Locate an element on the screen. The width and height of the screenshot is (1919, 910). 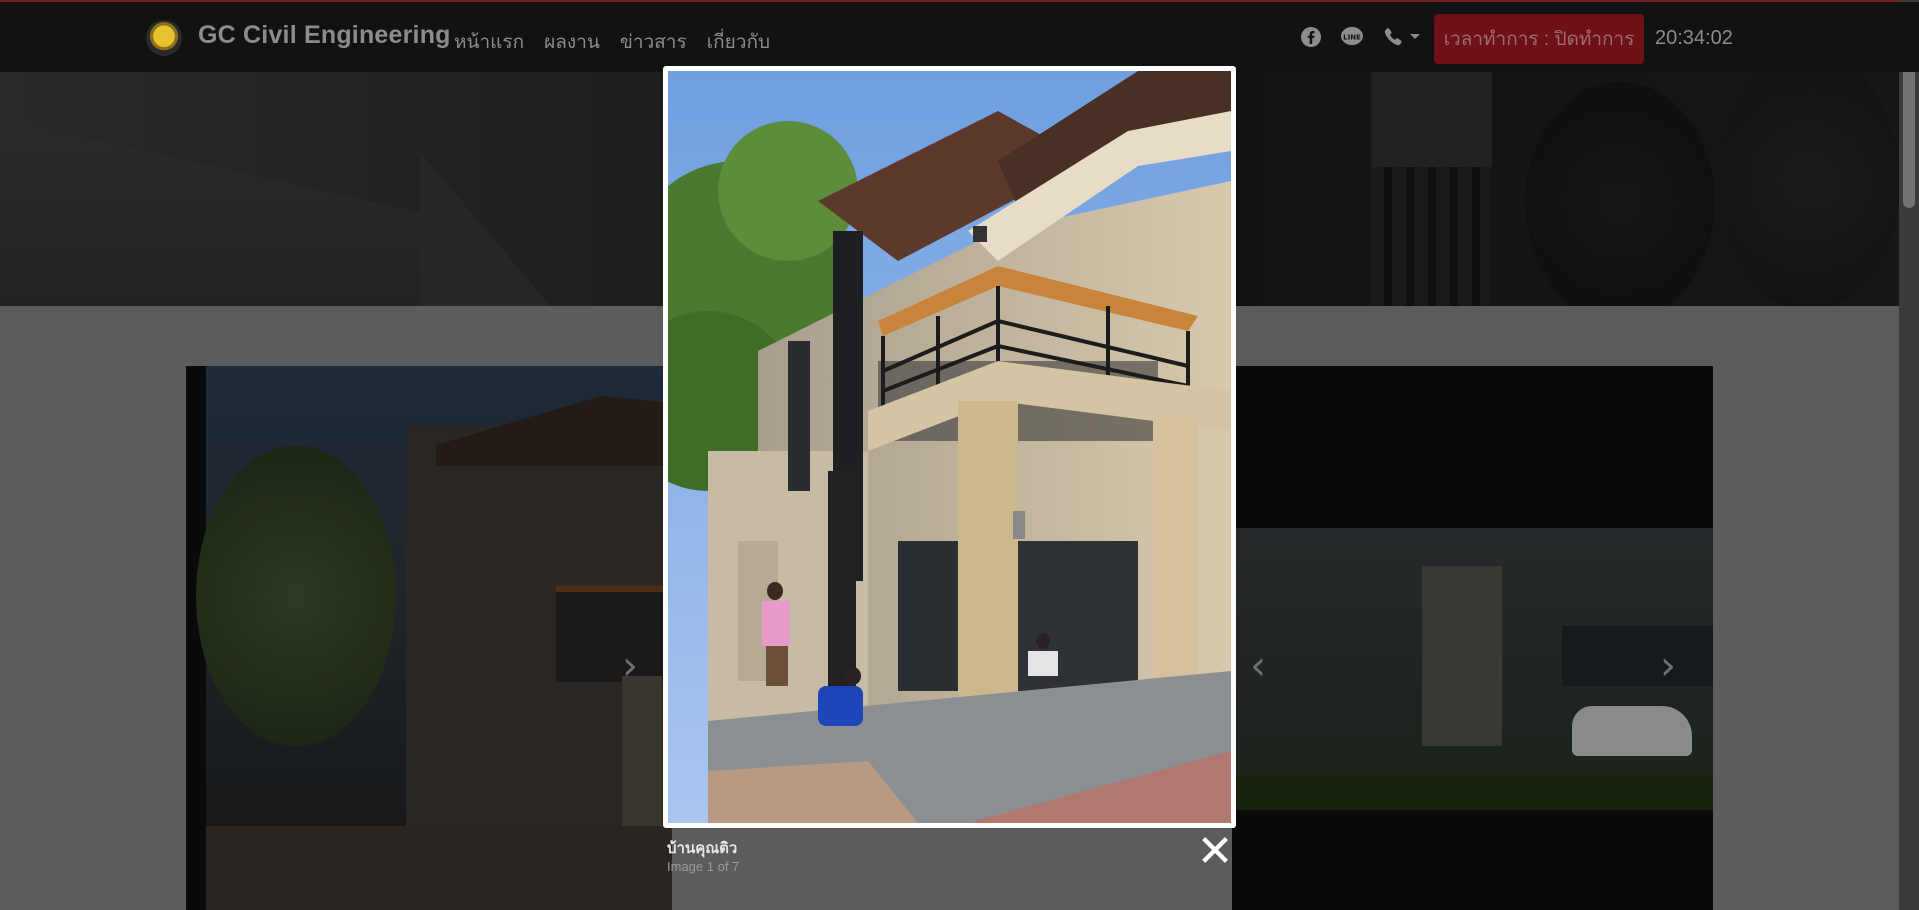
close-icon: ✕ is located at coordinates (1215, 852).